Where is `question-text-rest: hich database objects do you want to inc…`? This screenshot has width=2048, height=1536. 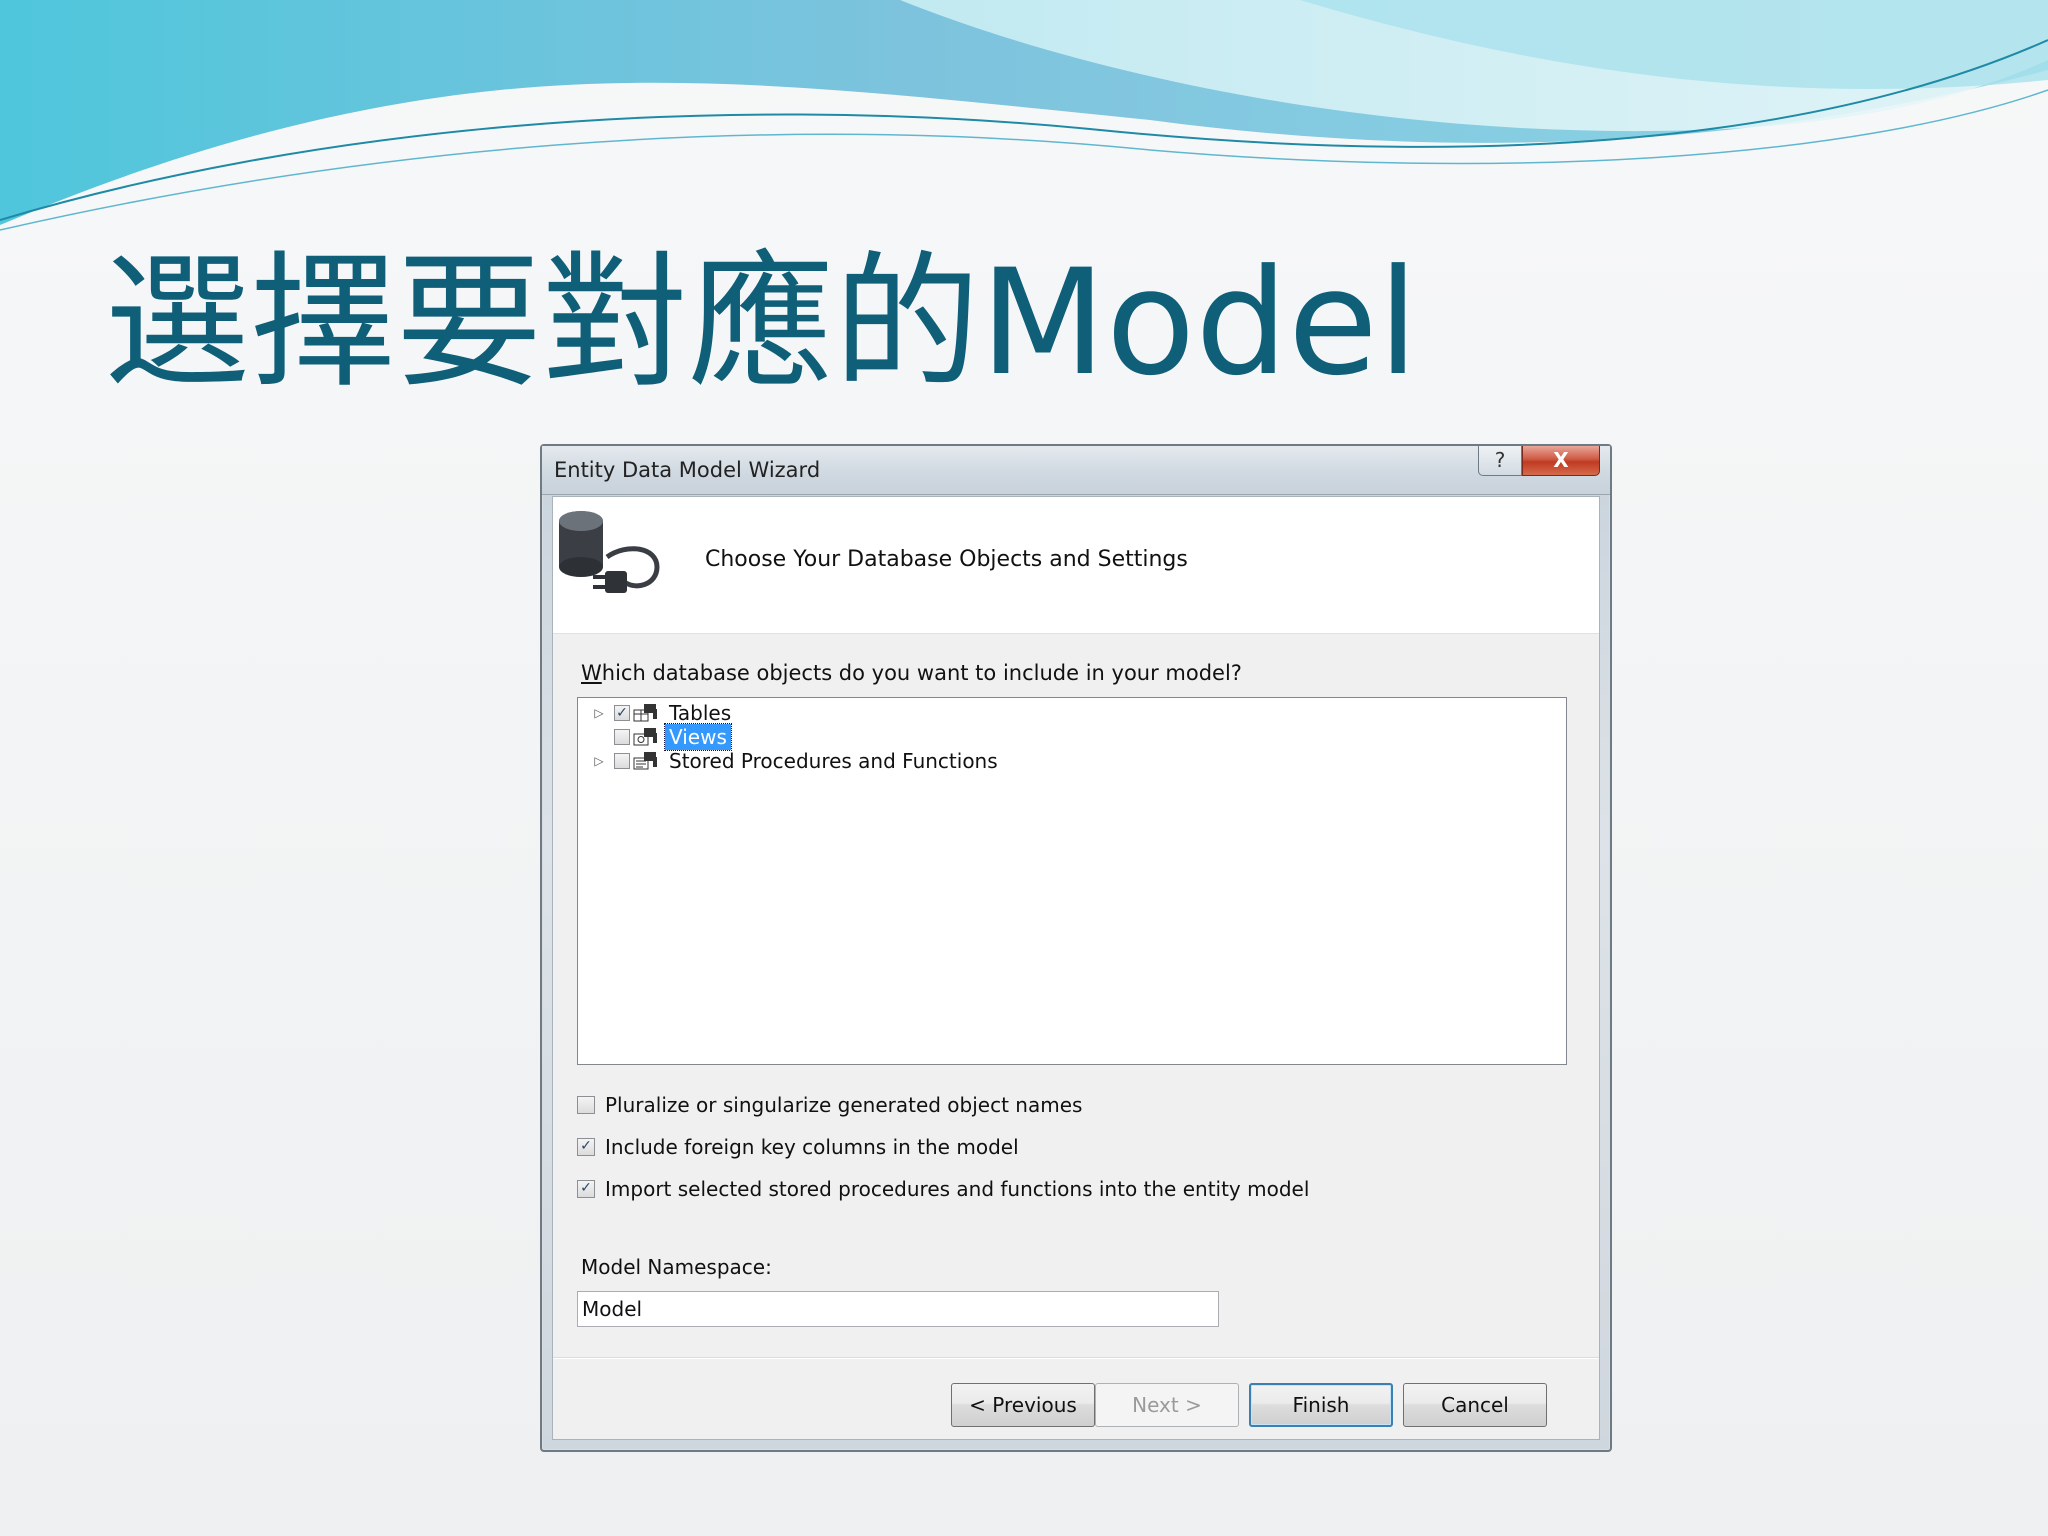
question-text-rest: hich database objects do you want to inc… is located at coordinates (921, 673).